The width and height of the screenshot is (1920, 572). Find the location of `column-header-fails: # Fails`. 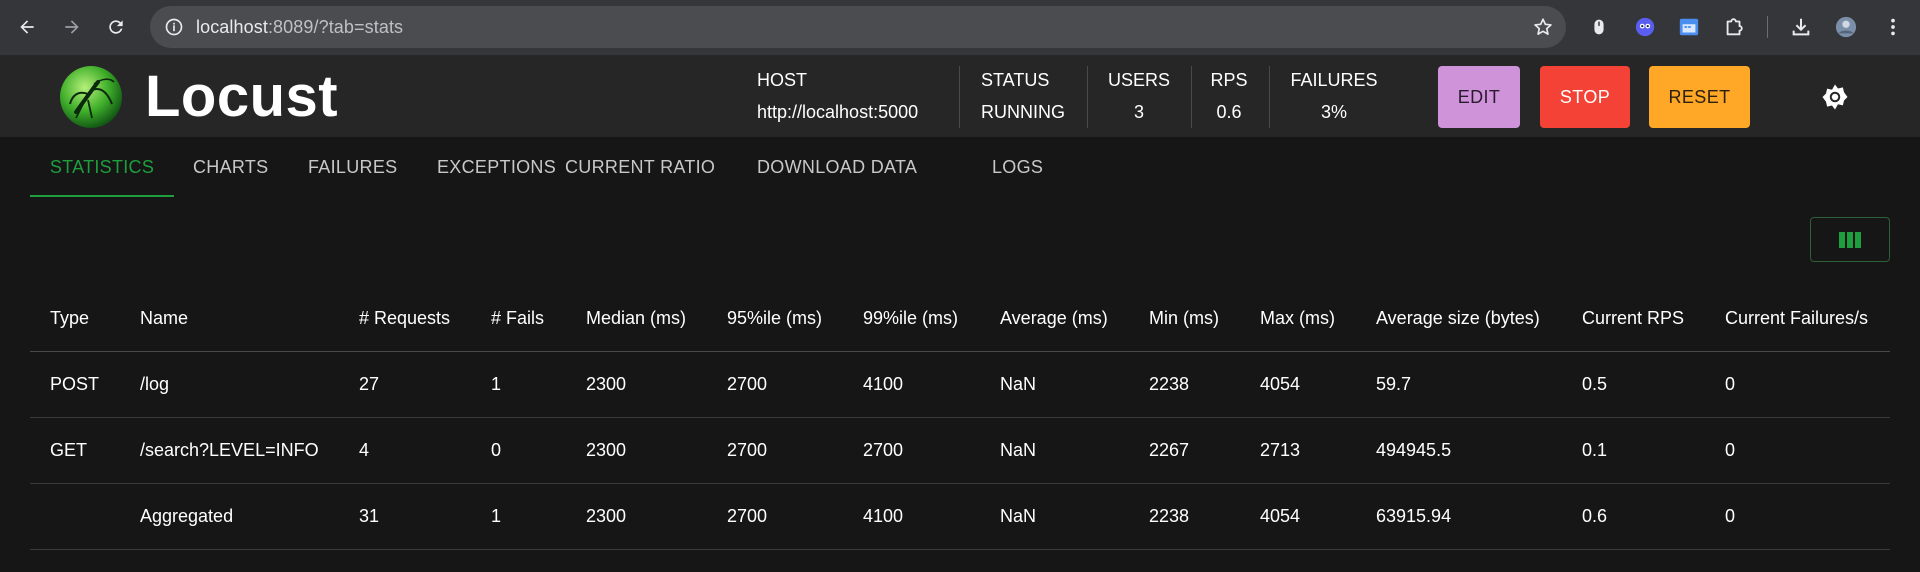

column-header-fails: # Fails is located at coordinates (517, 318).